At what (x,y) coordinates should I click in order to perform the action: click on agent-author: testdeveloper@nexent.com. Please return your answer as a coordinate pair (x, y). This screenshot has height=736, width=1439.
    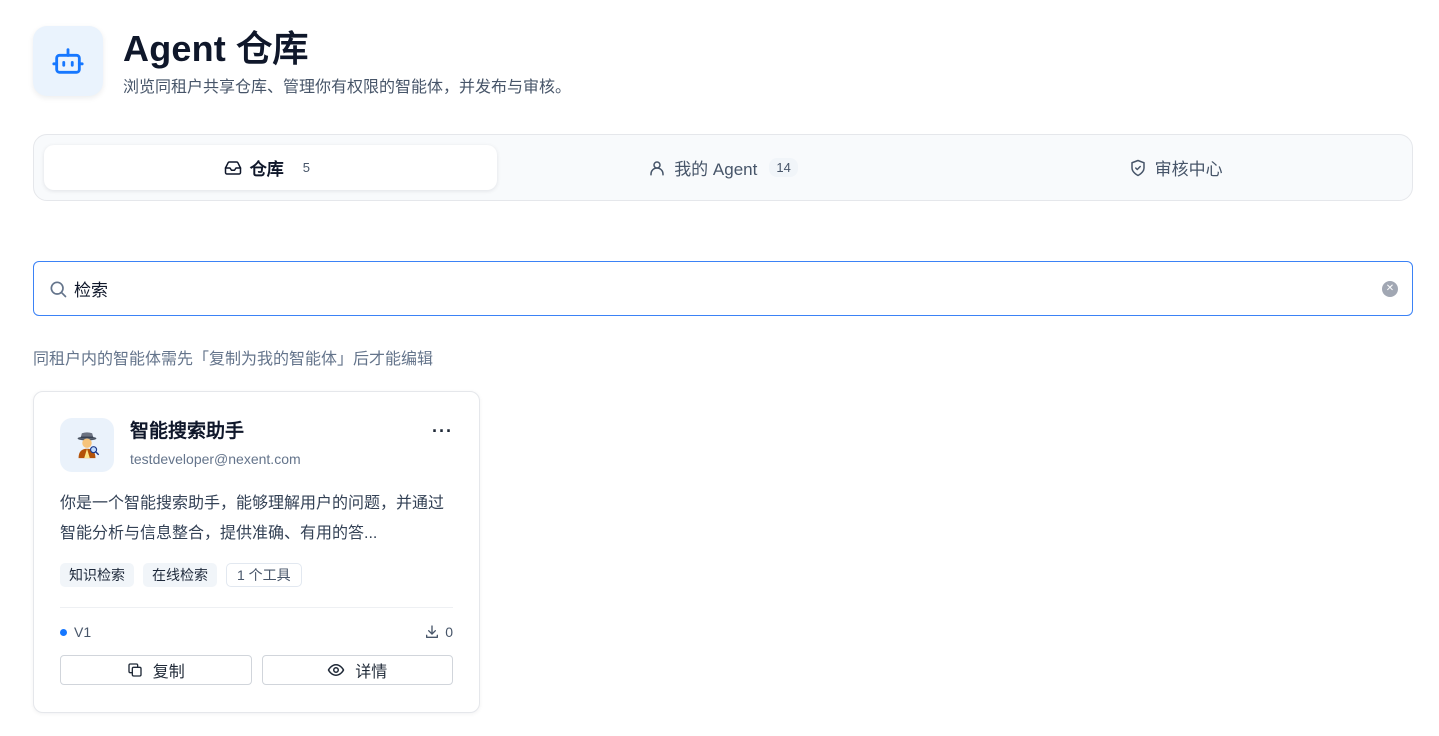
    Looking at the image, I should click on (215, 459).